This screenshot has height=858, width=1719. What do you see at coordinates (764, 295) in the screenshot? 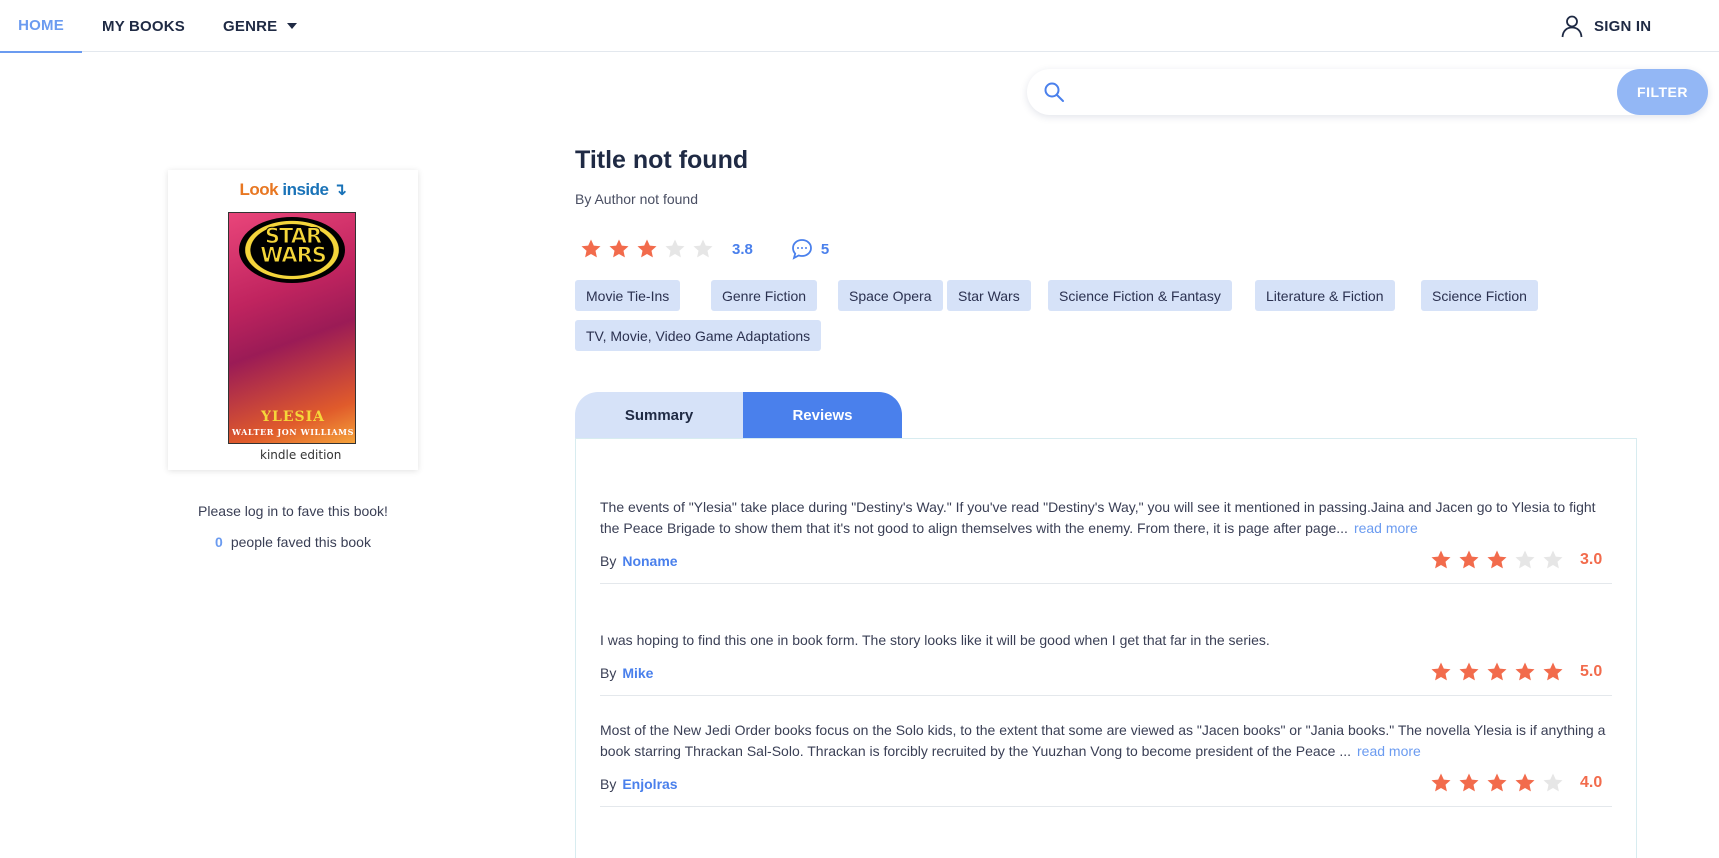
I see `genre-tag: Genre Fiction` at bounding box center [764, 295].